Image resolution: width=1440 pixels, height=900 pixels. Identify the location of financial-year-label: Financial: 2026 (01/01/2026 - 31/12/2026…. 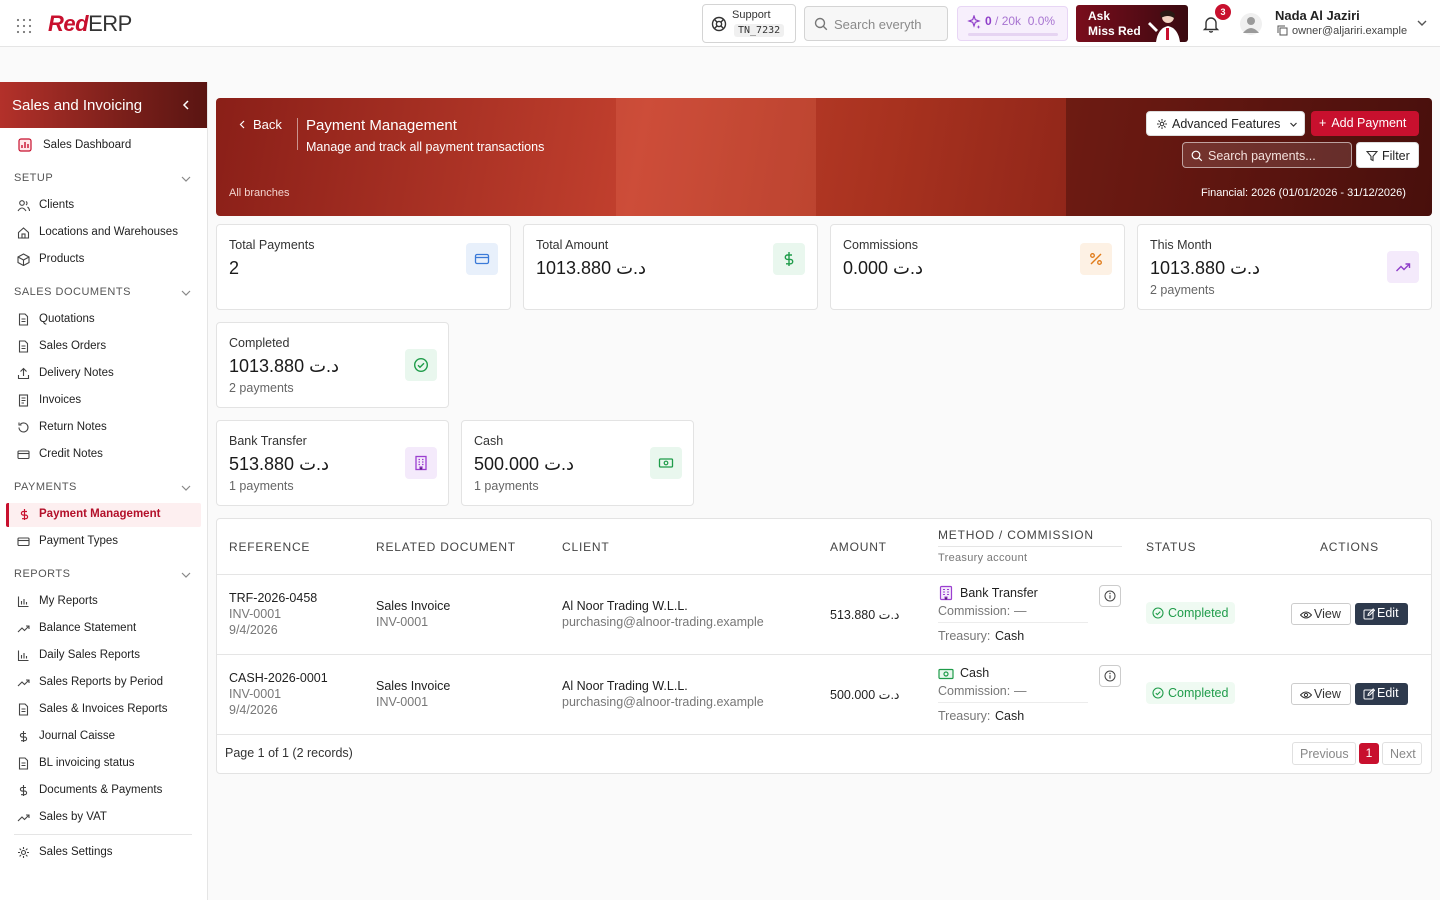
(1303, 193).